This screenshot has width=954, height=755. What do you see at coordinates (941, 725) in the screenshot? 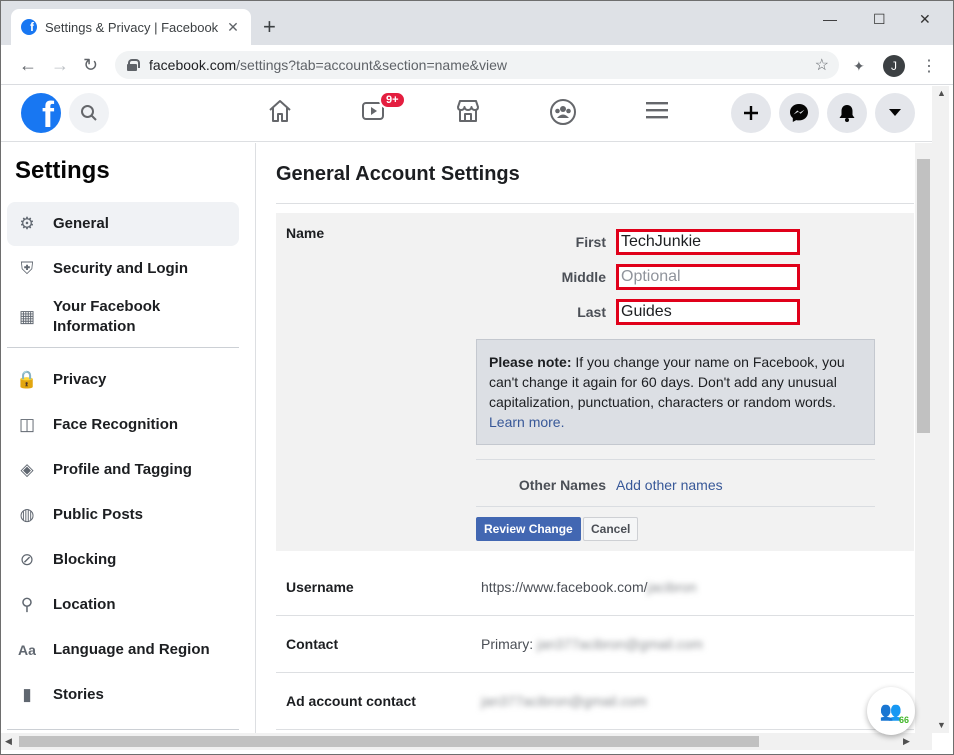
I see `scroll-down-arrow-icon: ▼` at bounding box center [941, 725].